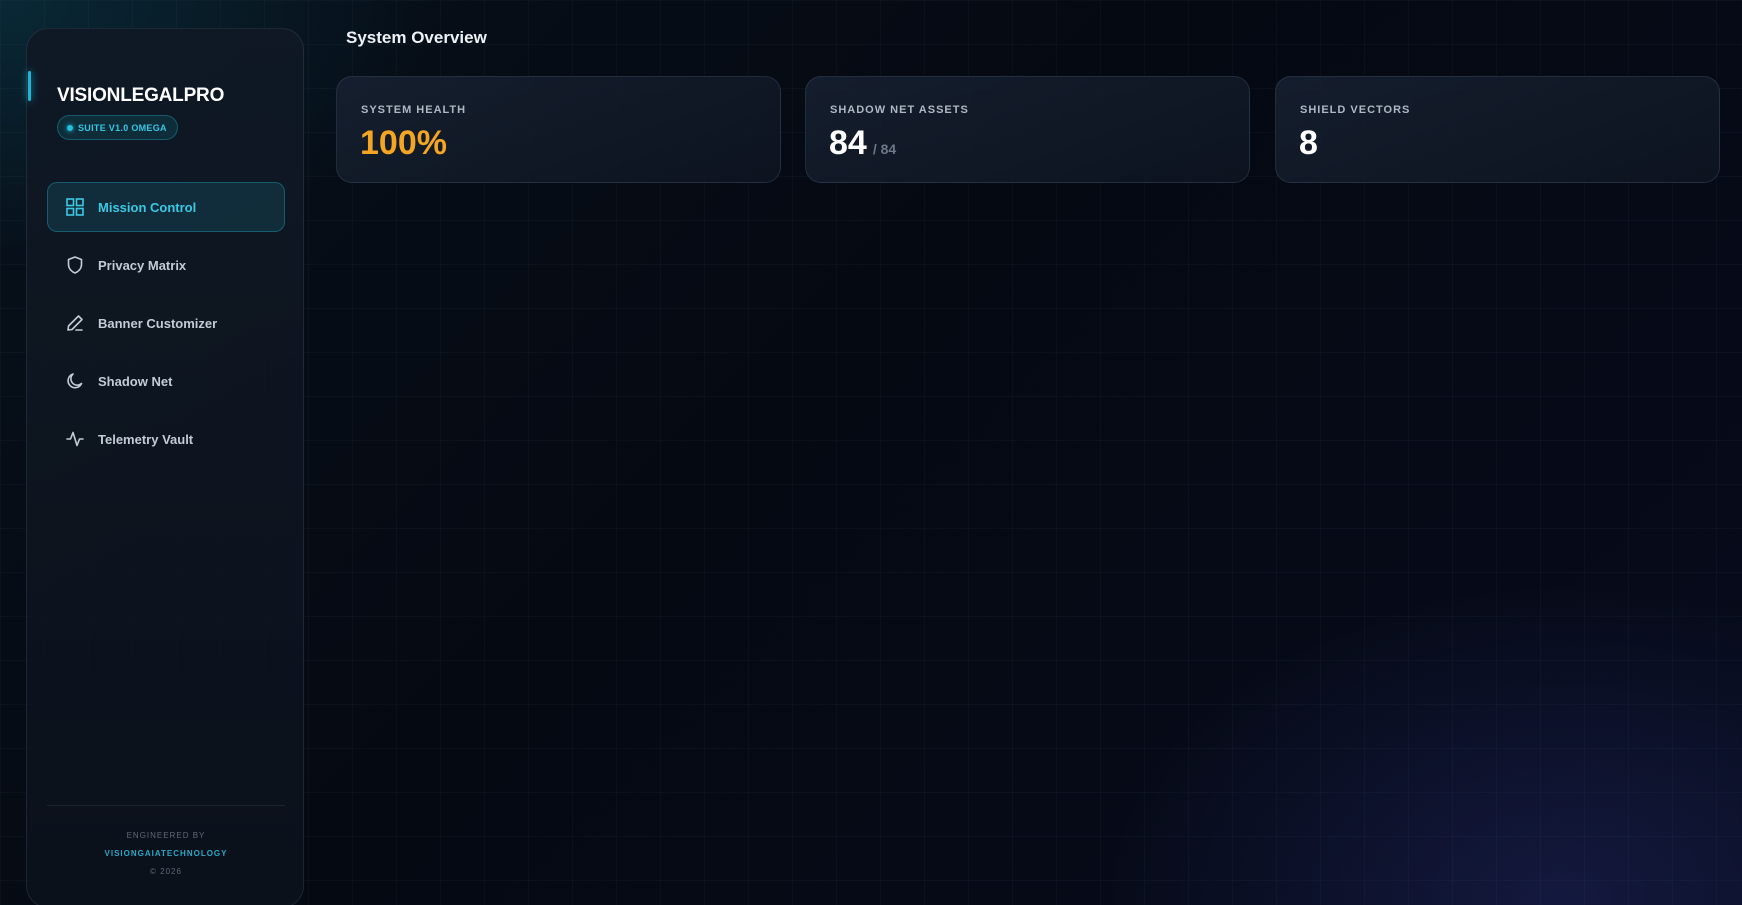 This screenshot has height=905, width=1742. I want to click on stat-value: 100%, so click(403, 143).